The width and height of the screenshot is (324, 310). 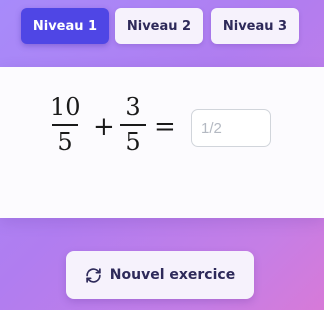 I want to click on first-fraction: 10 5, so click(x=65, y=124).